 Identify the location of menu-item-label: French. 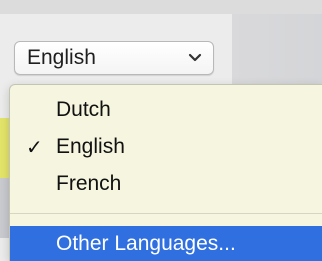
(89, 183).